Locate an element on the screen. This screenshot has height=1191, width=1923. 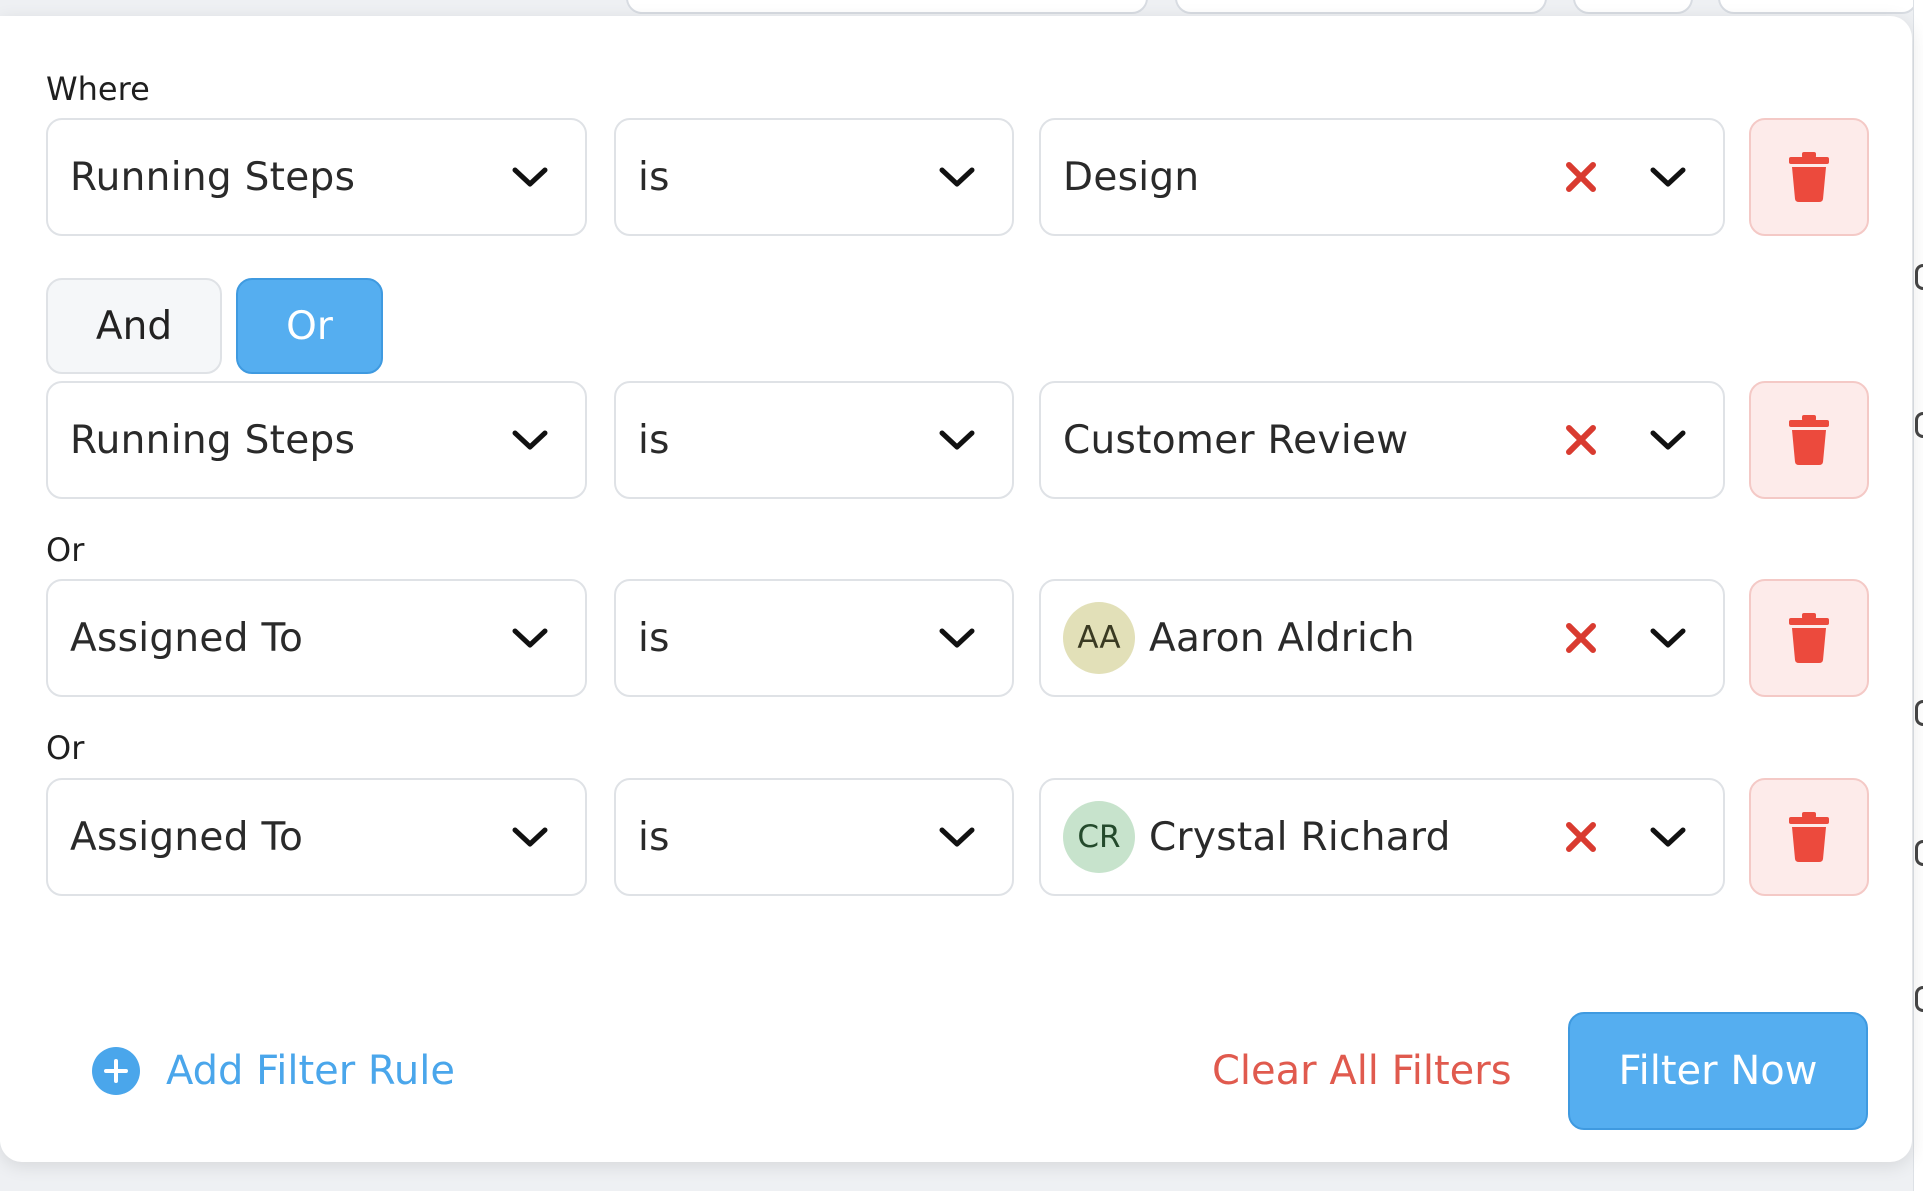
value-select: CR Crystal Richard is located at coordinates (1382, 837).